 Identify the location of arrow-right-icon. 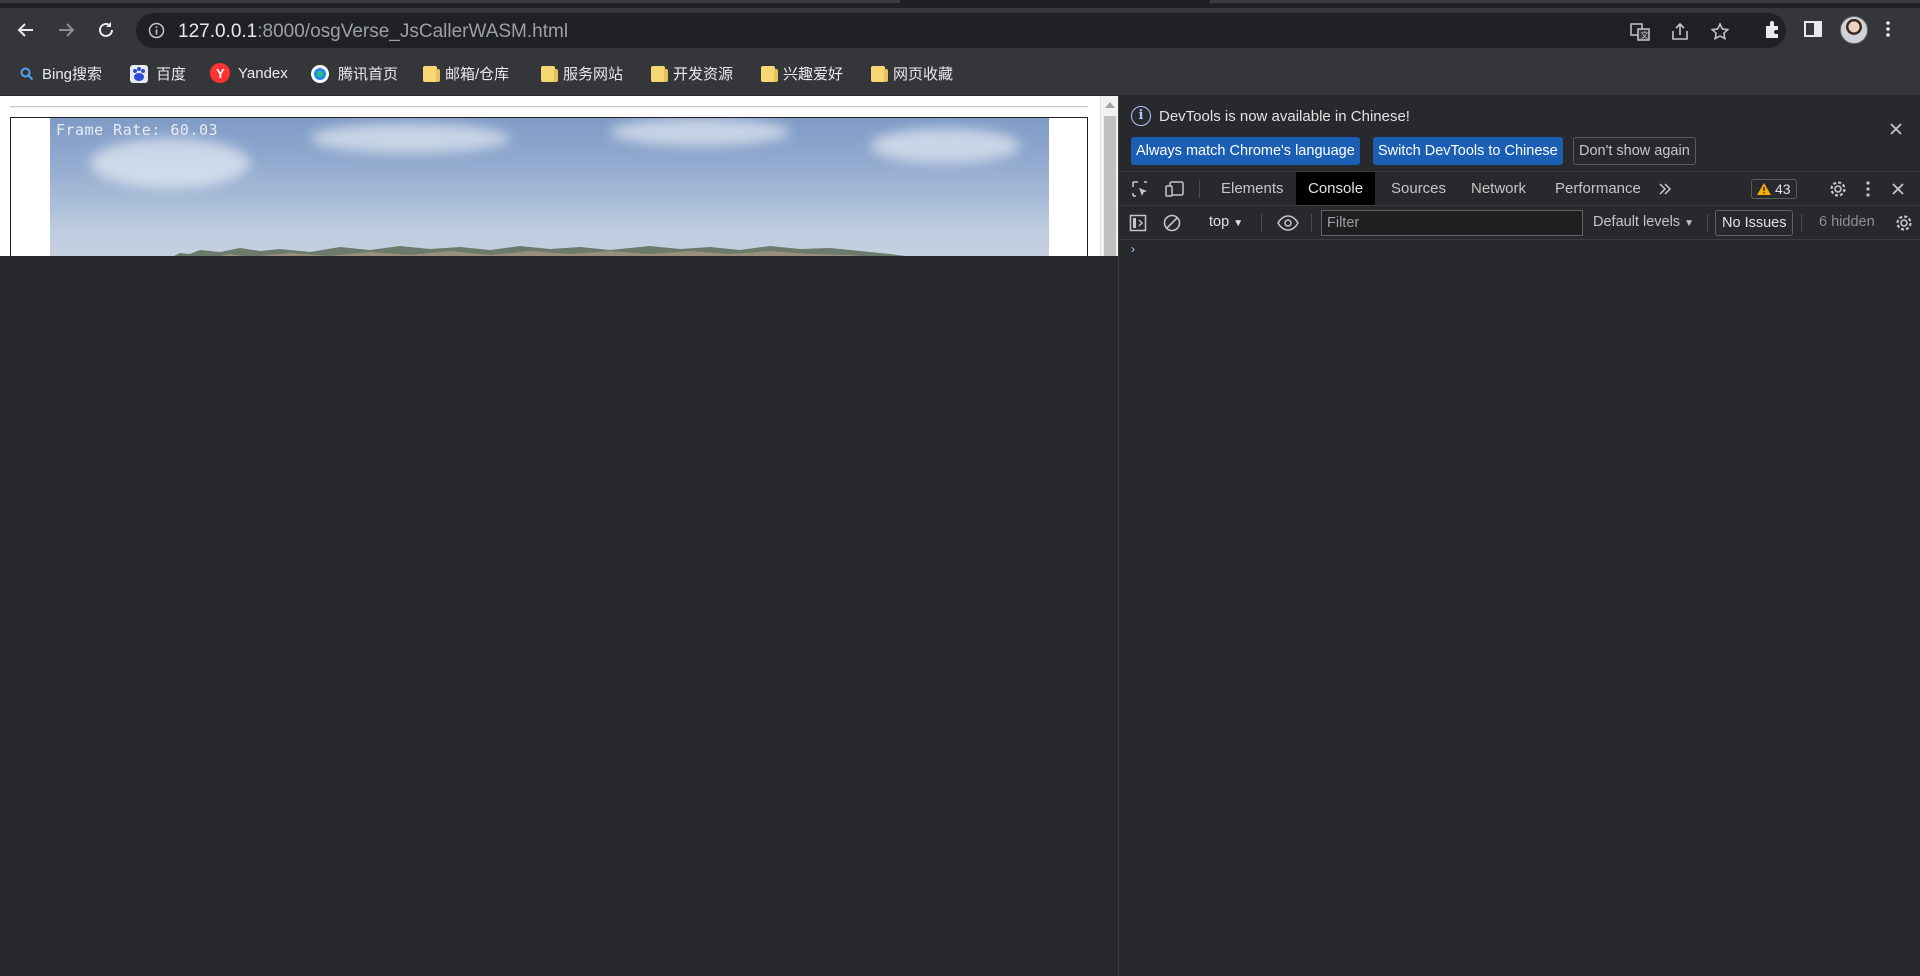
(67, 30).